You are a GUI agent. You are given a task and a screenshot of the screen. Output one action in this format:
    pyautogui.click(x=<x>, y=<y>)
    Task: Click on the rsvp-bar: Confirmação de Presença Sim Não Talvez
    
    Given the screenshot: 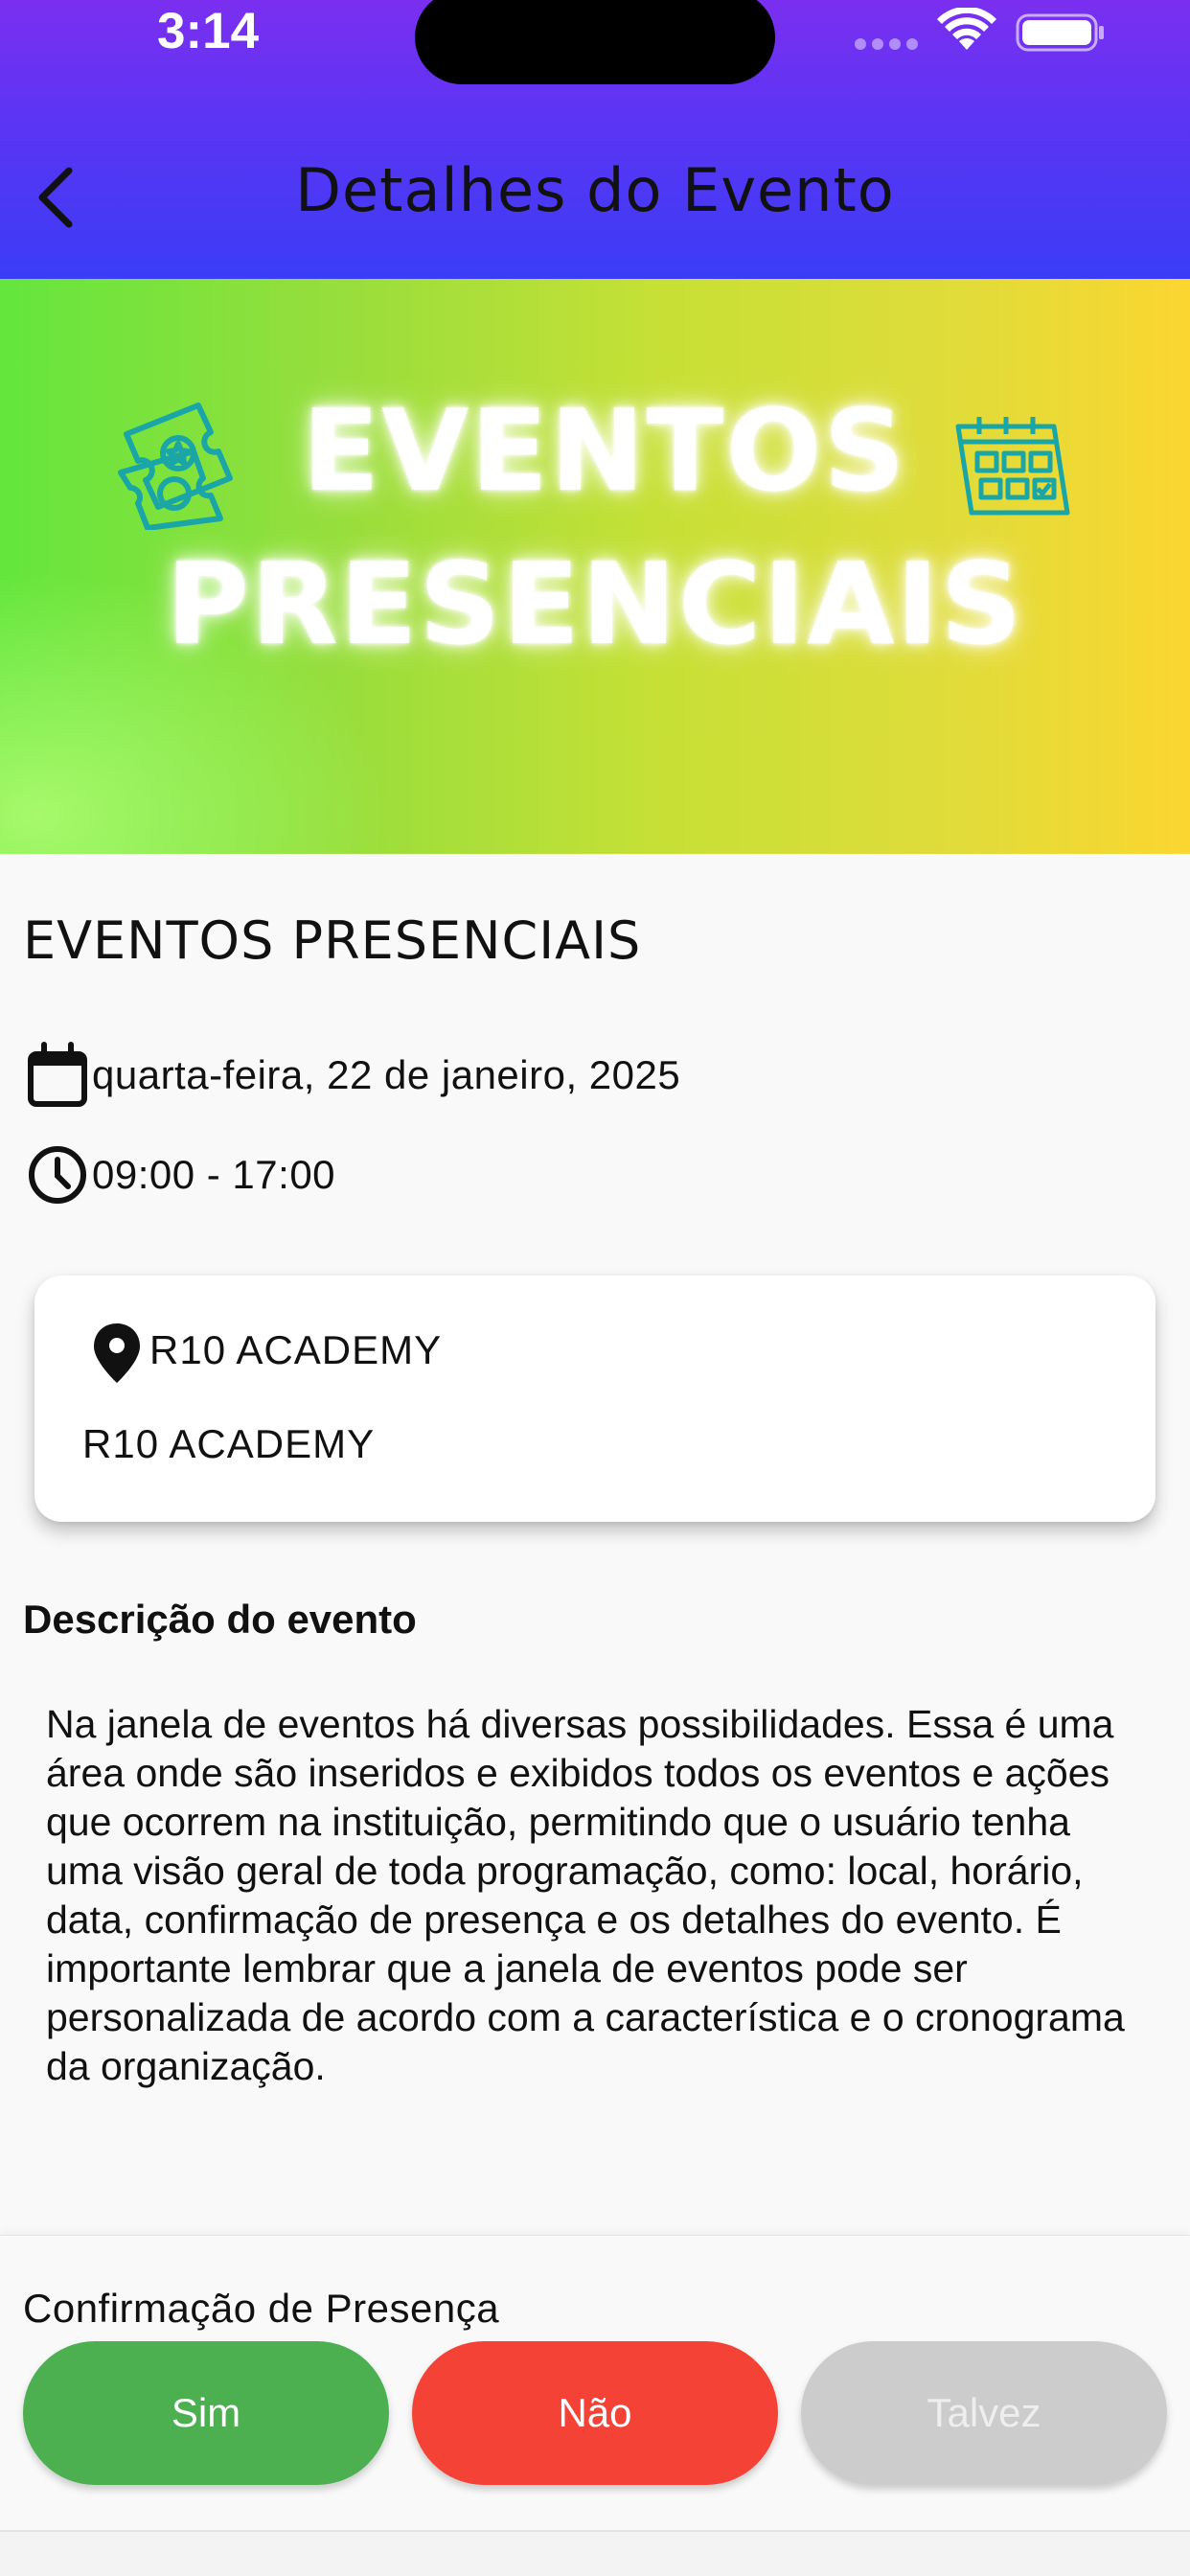 What is the action you would take?
    pyautogui.click(x=595, y=2384)
    